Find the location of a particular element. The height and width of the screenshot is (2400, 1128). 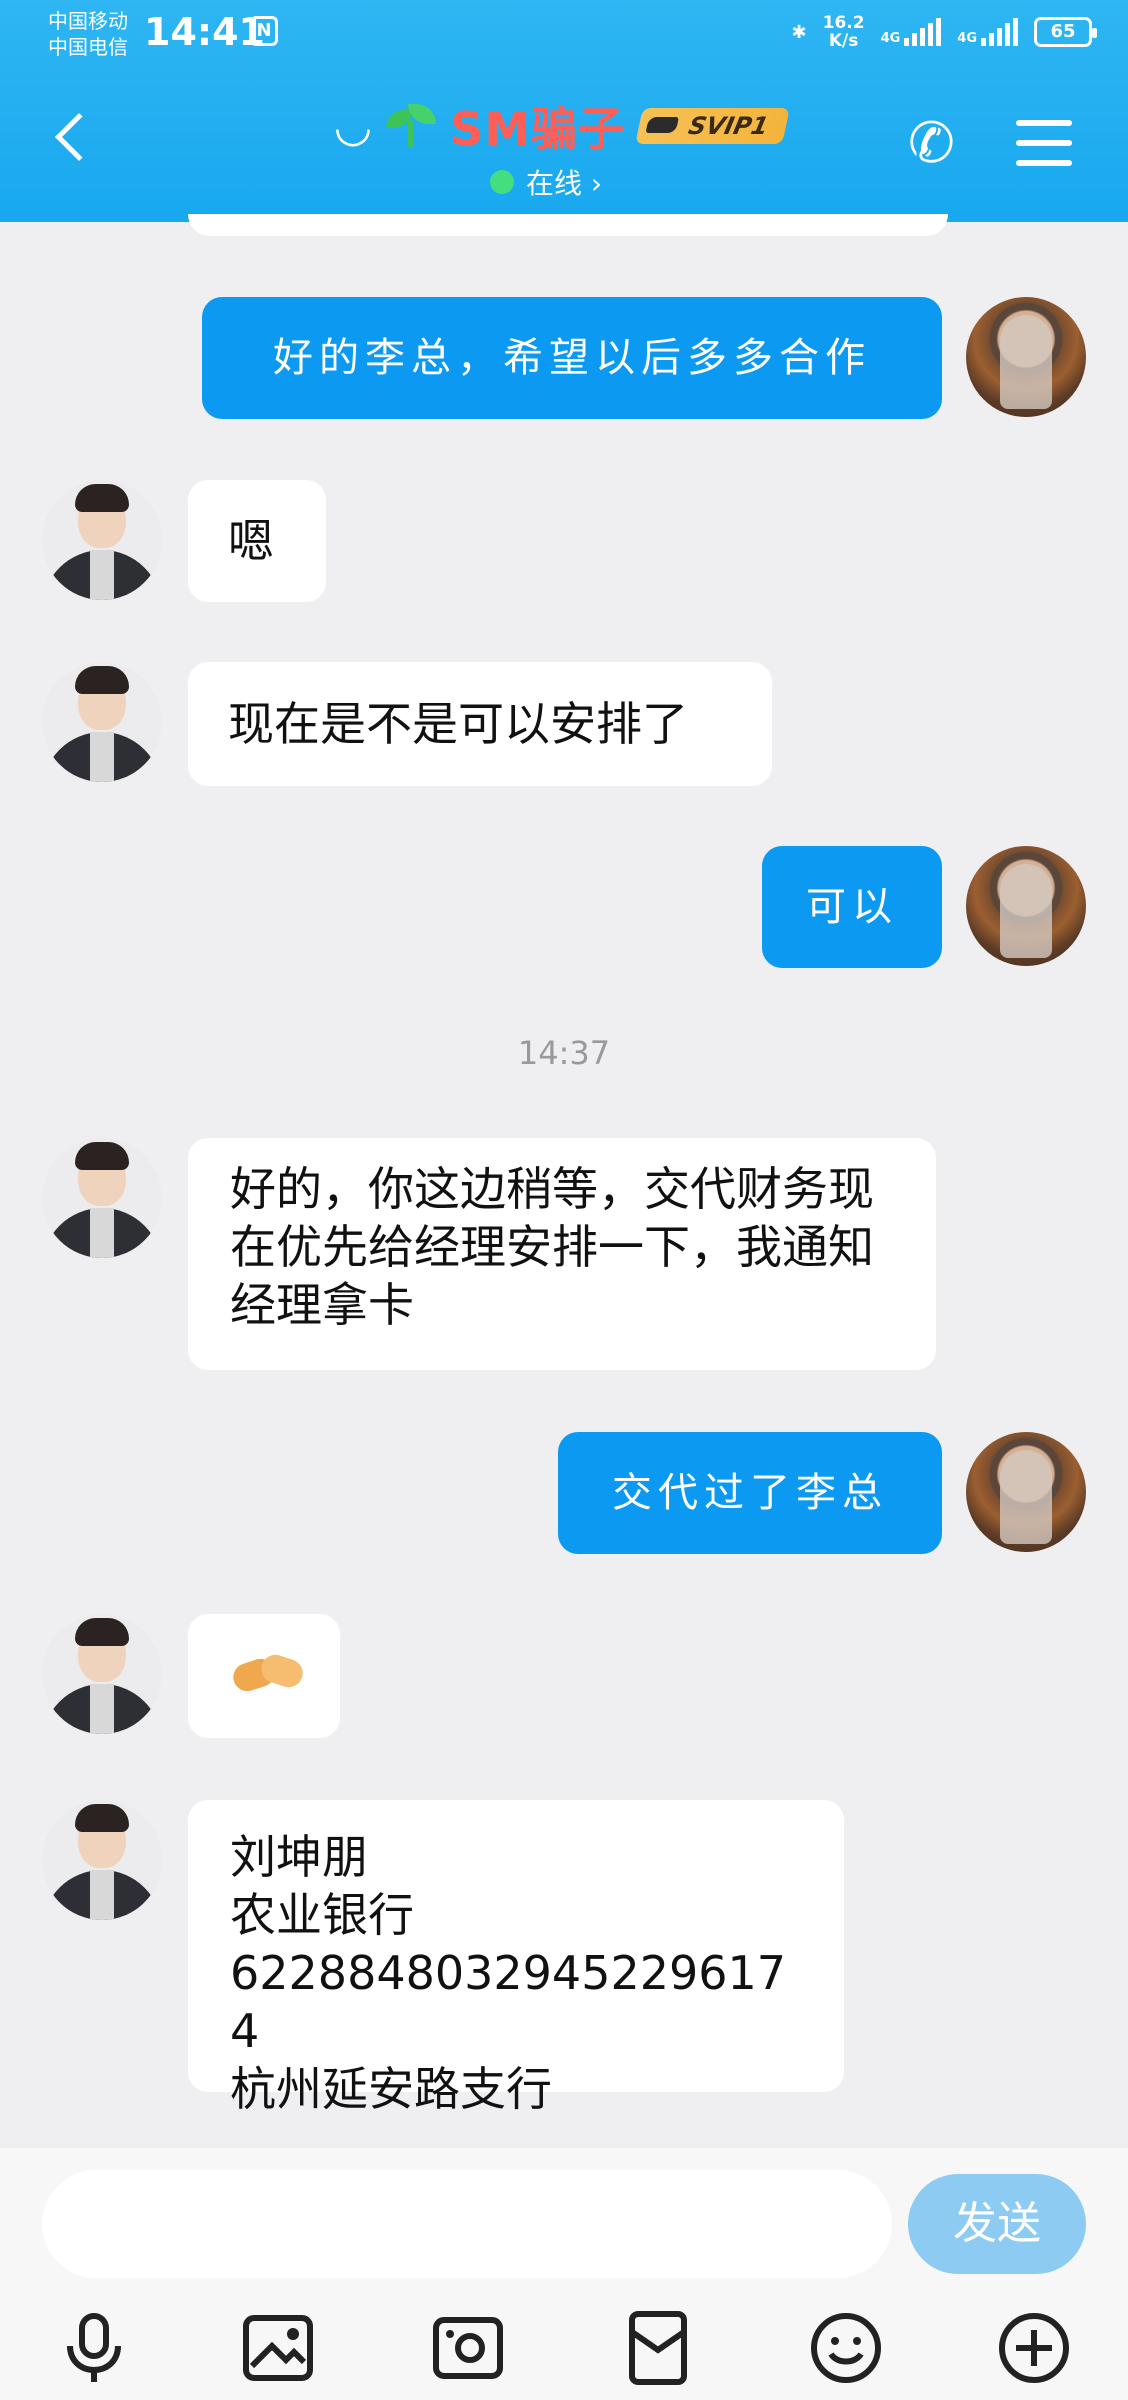

ear-icon: ◡ is located at coordinates (353, 126).